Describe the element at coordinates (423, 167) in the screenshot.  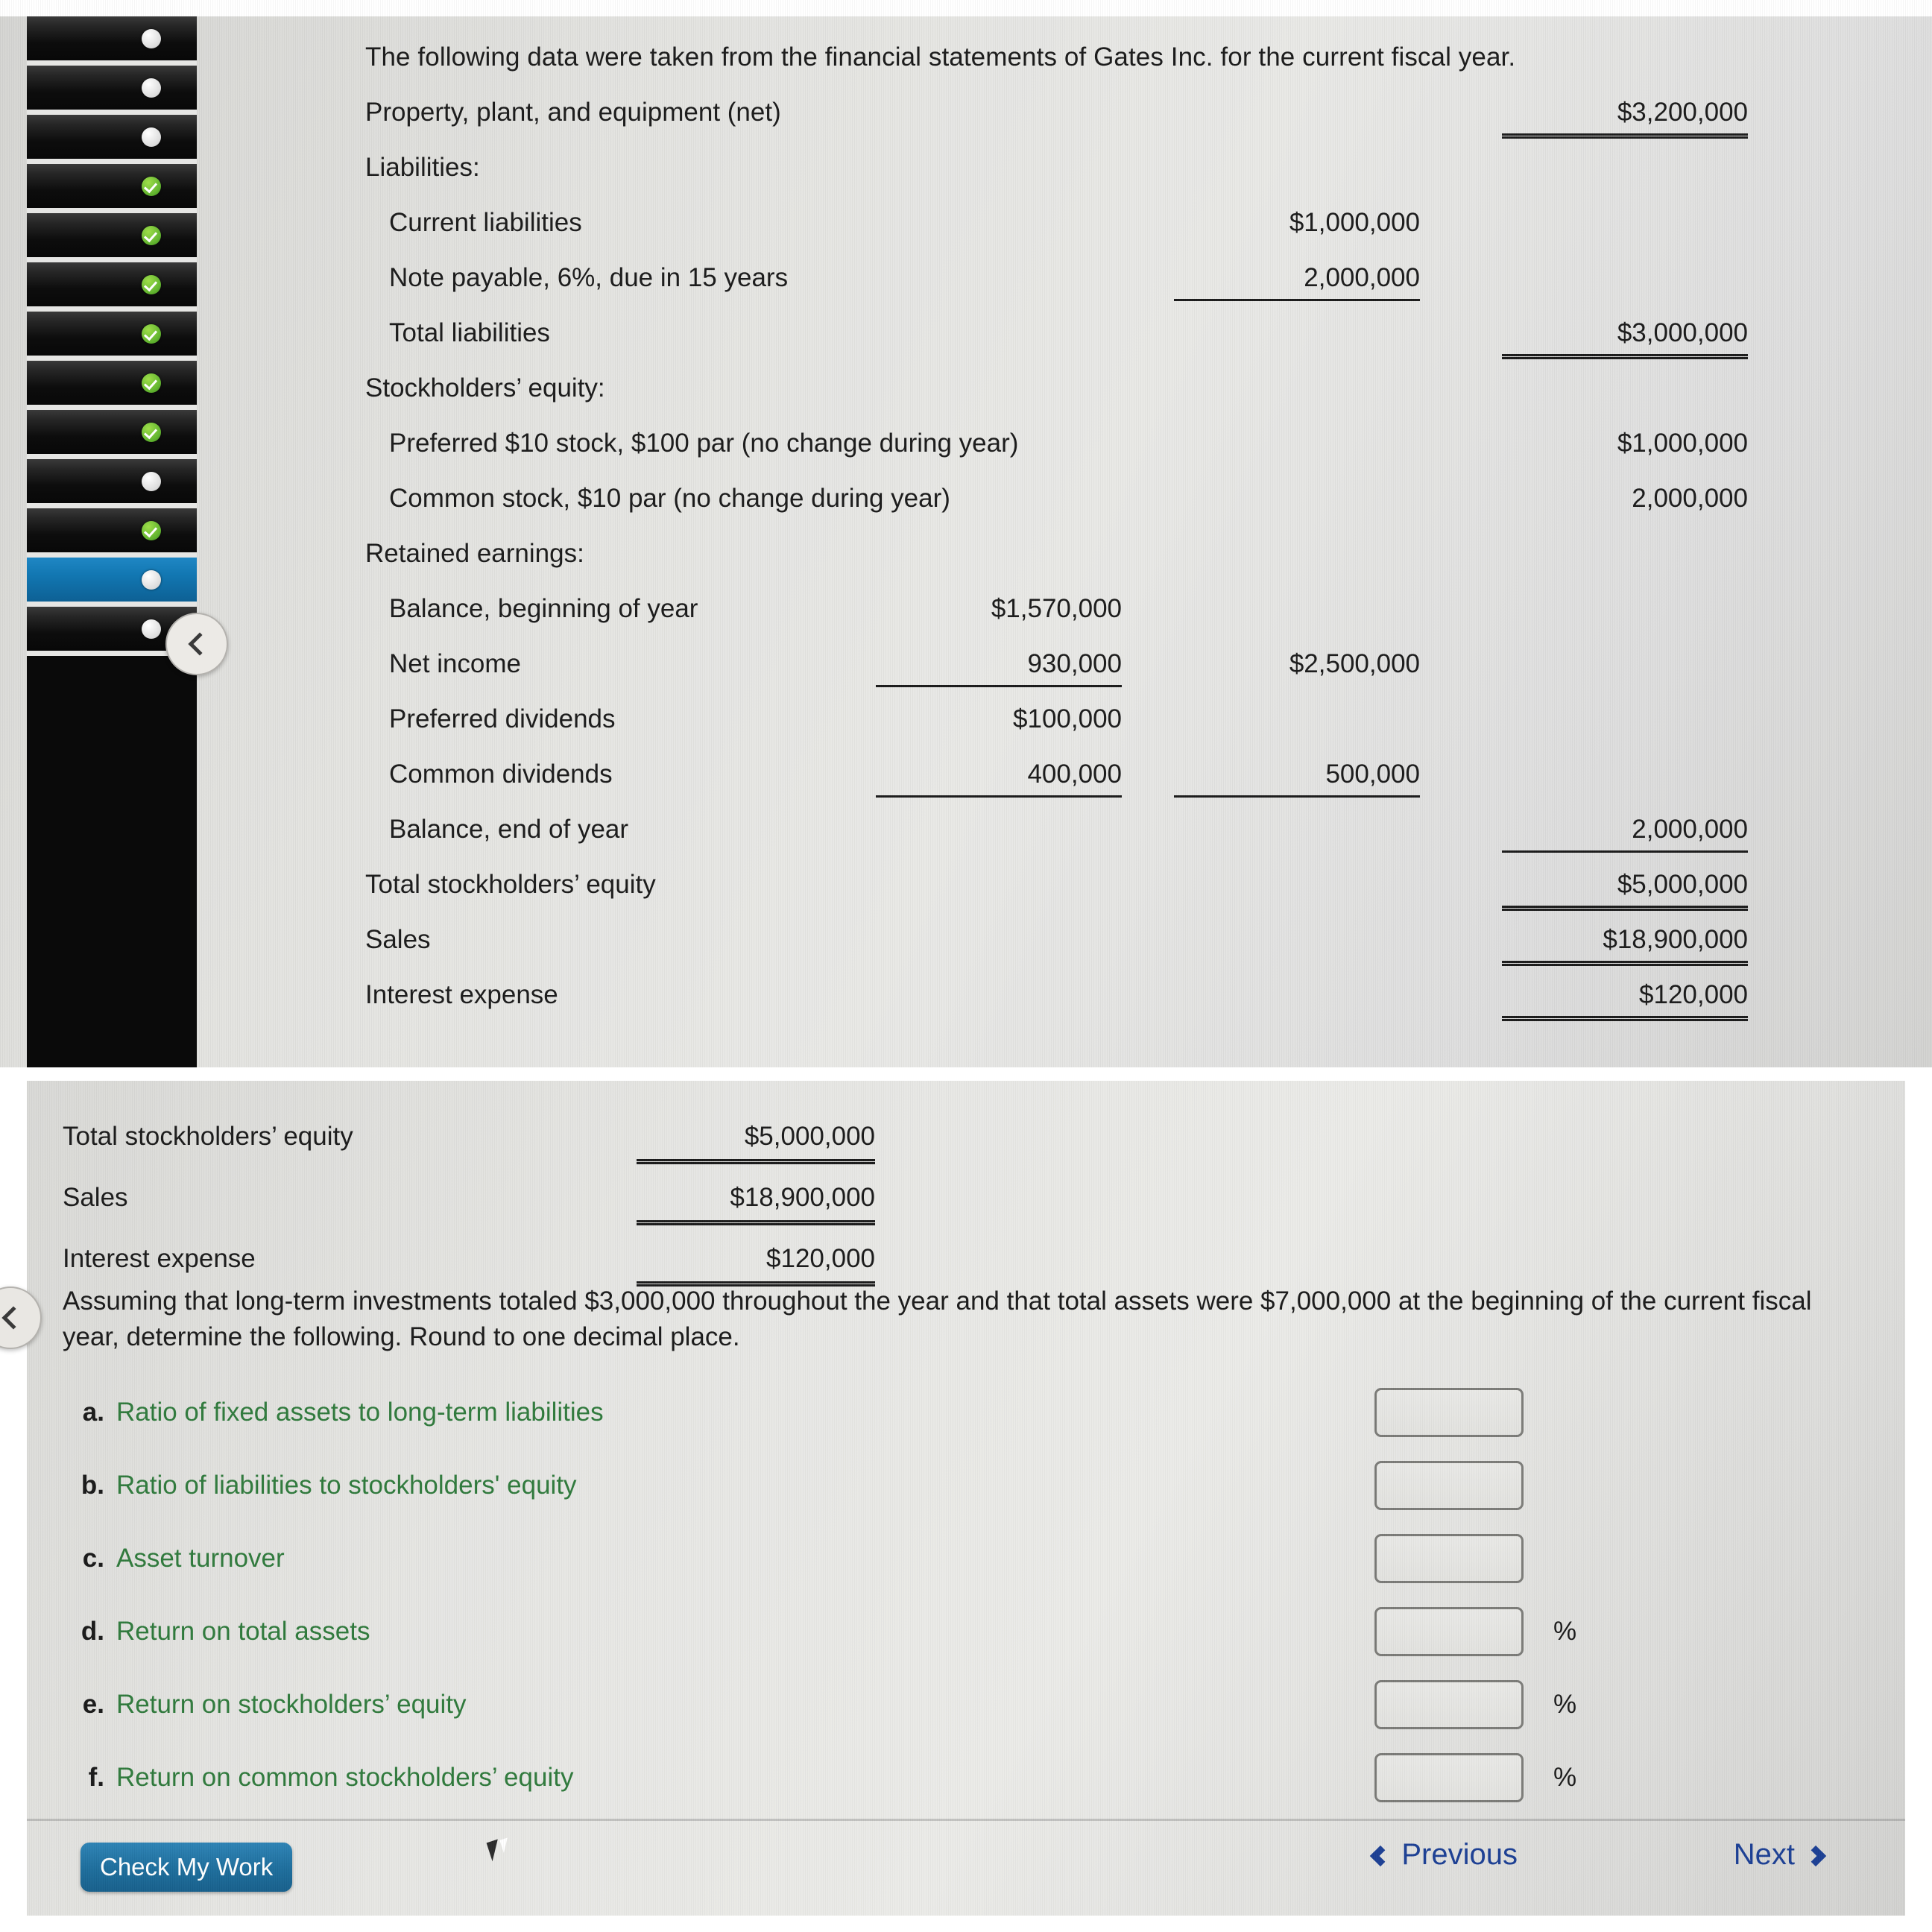
I see `statement-row-label: Liabilities:` at that location.